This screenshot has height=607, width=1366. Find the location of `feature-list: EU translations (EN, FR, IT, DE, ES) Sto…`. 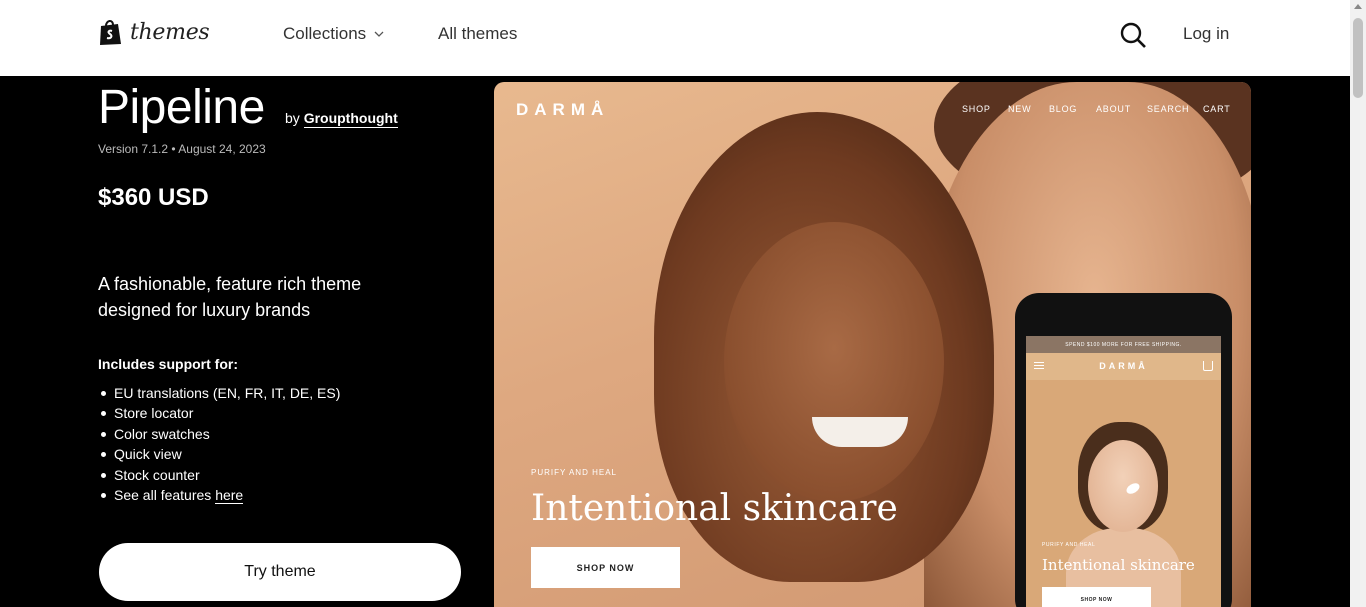

feature-list: EU translations (EN, FR, IT, DE, ES) Sto… is located at coordinates (219, 444).